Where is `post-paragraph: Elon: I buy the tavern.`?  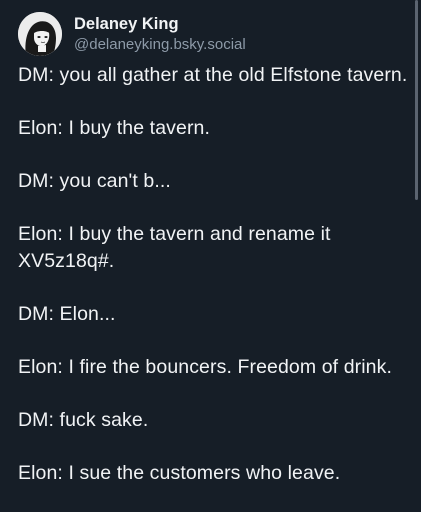
post-paragraph: Elon: I buy the tavern. is located at coordinates (114, 128).